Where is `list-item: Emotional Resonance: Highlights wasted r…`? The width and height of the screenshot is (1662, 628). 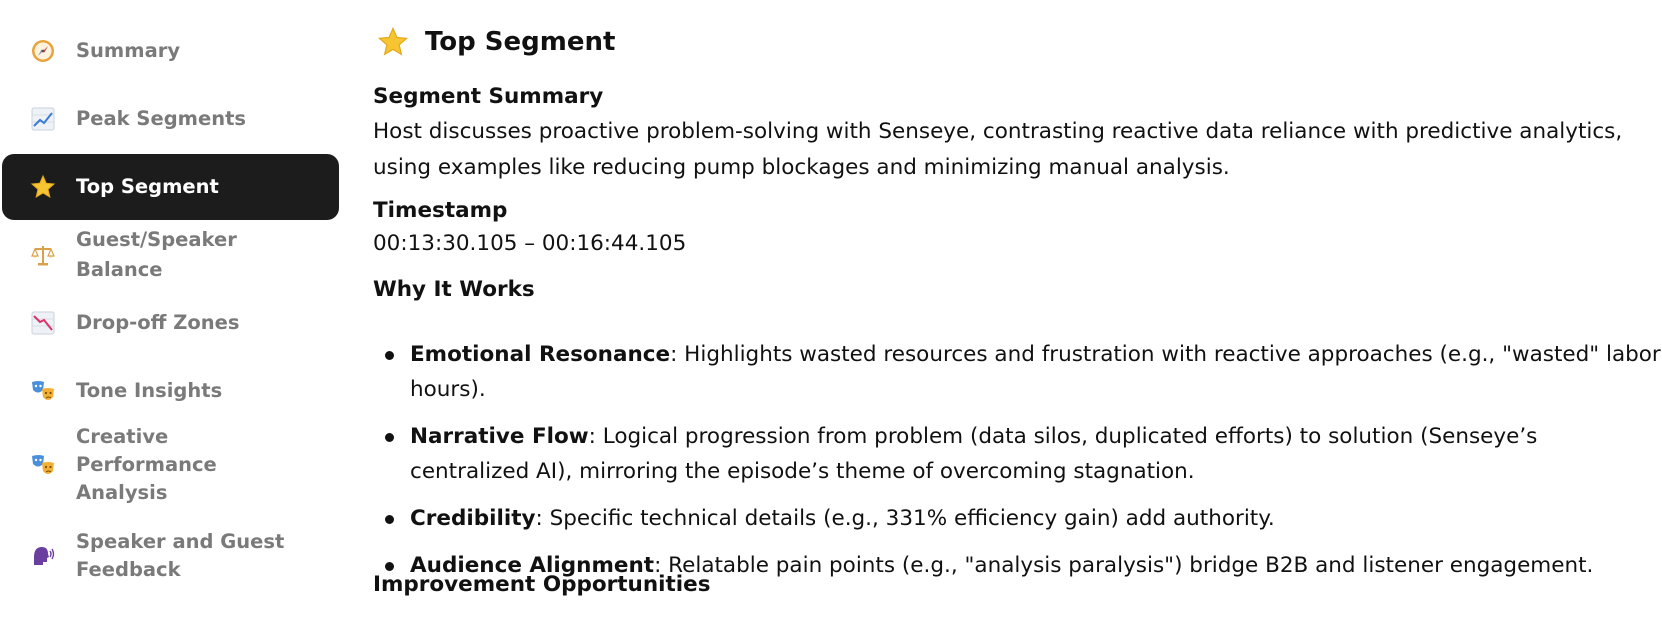
list-item: Emotional Resonance: Highlights wasted r… is located at coordinates (1017, 372).